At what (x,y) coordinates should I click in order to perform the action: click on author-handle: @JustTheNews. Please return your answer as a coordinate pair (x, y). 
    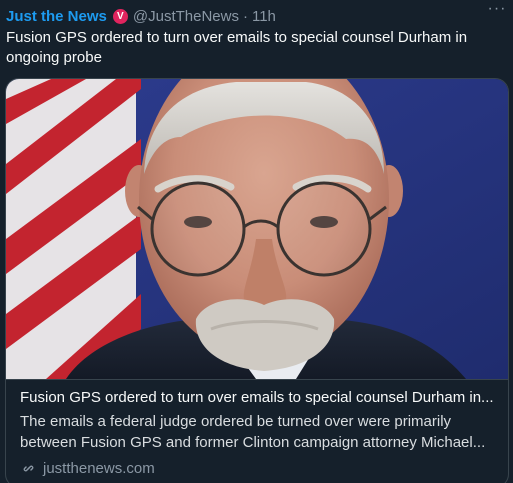
    Looking at the image, I should click on (186, 16).